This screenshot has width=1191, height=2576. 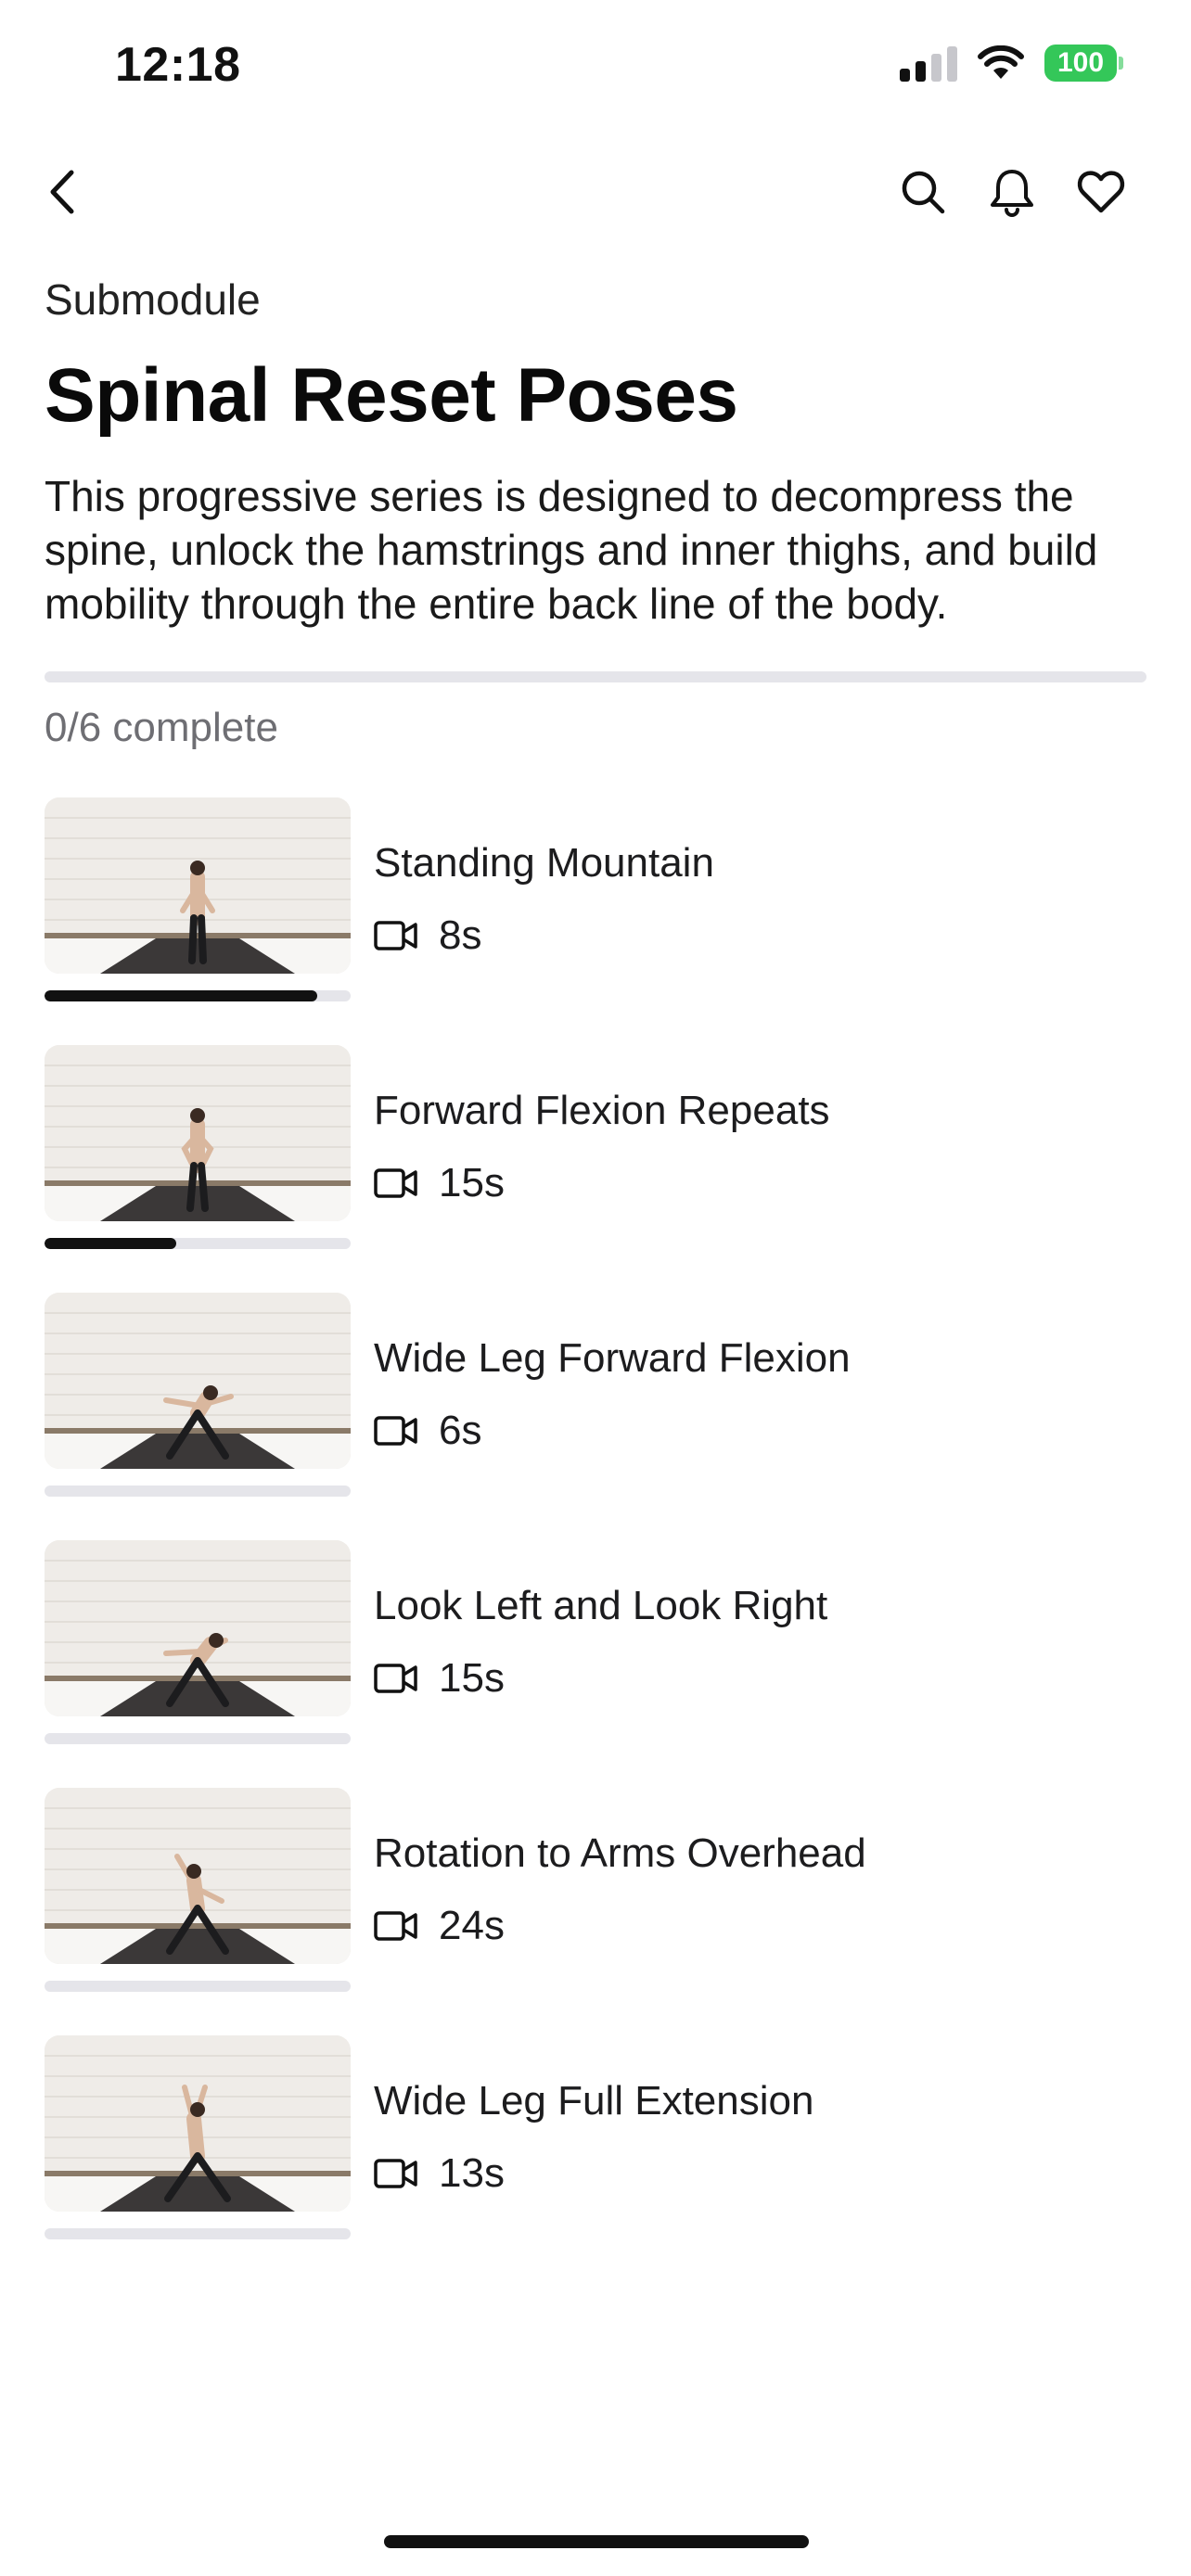 What do you see at coordinates (178, 65) in the screenshot?
I see `status-time: 12:18` at bounding box center [178, 65].